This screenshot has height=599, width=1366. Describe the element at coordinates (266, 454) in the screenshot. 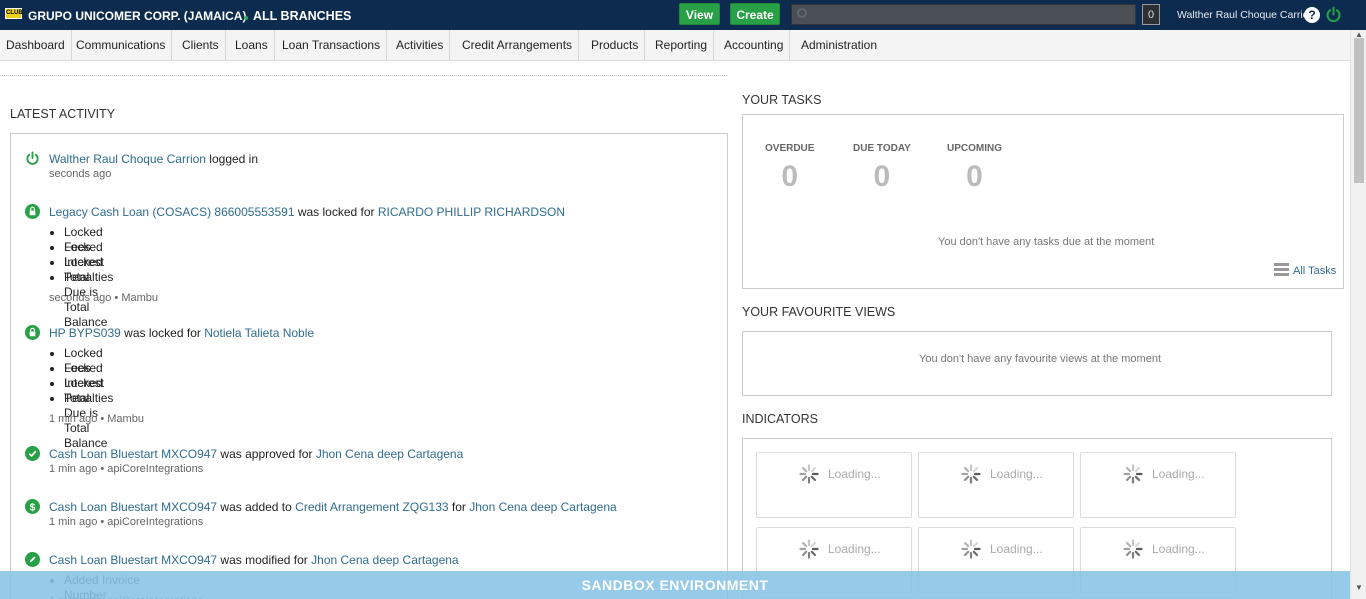

I see `activity-text: was approved for` at that location.